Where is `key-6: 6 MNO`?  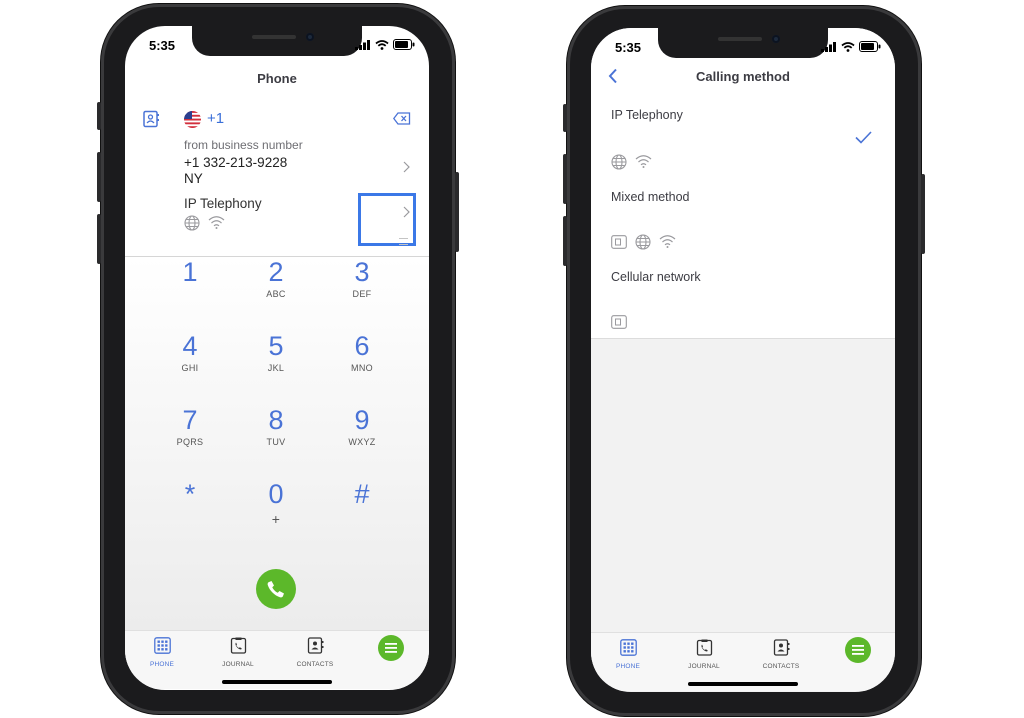
key-6: 6 MNO is located at coordinates (362, 352).